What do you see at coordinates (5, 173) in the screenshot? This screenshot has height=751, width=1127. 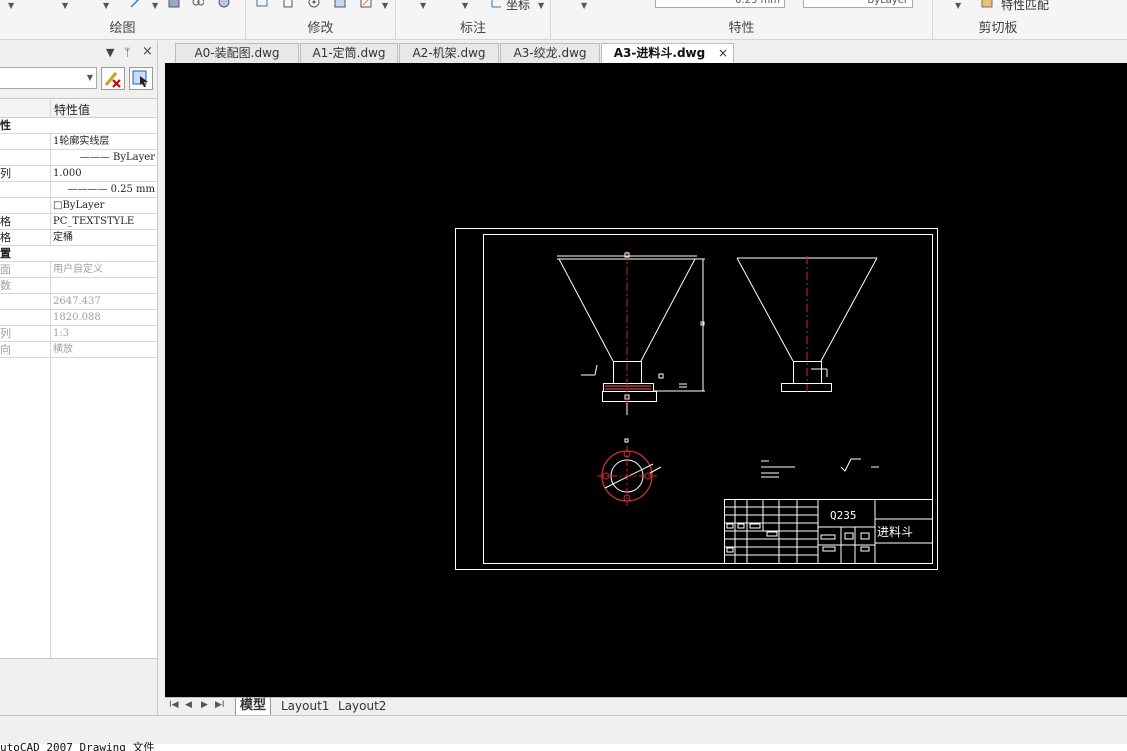 I see `property-name: 列` at bounding box center [5, 173].